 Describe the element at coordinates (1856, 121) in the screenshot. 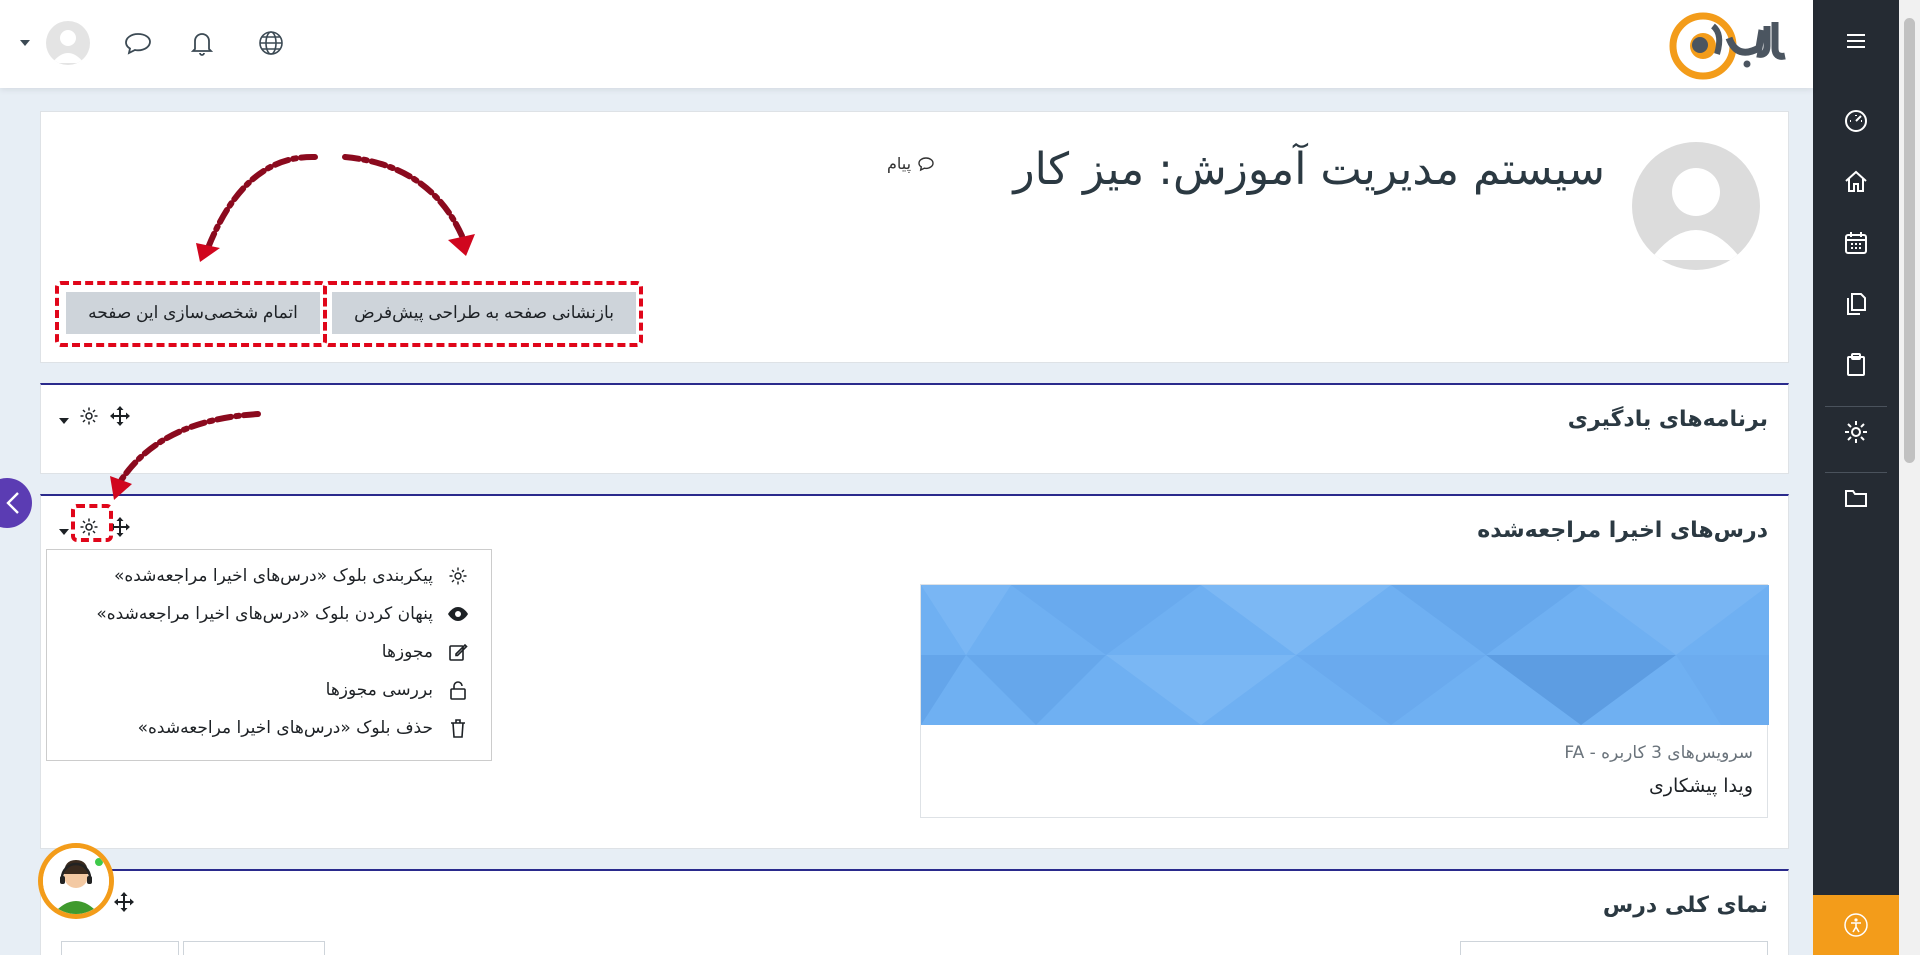

I see `dashboard-icon` at that location.